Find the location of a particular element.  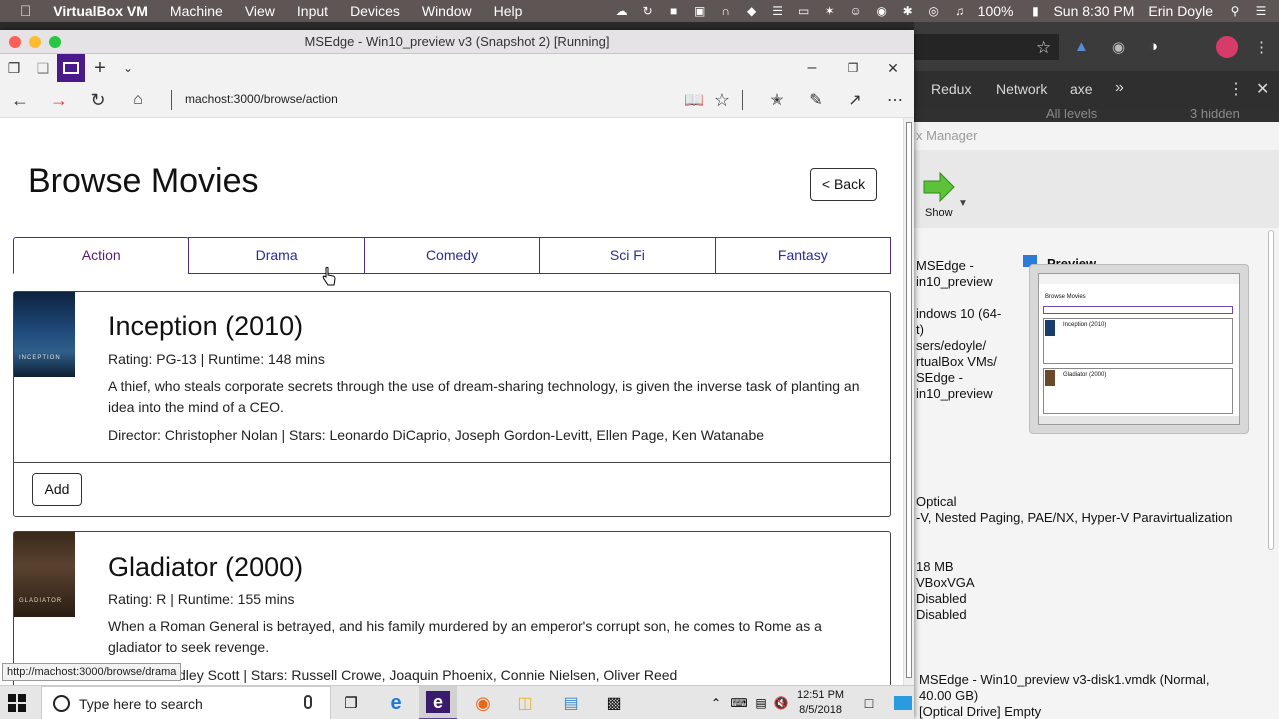

reading-view-icon: 📖 is located at coordinates (694, 100).